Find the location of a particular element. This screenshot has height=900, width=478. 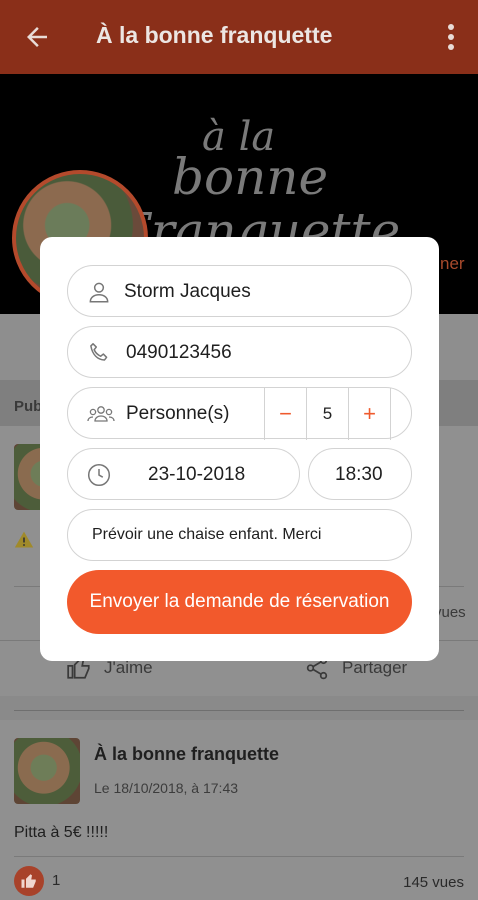

logo-line2: bonne is located at coordinates (250, 177).